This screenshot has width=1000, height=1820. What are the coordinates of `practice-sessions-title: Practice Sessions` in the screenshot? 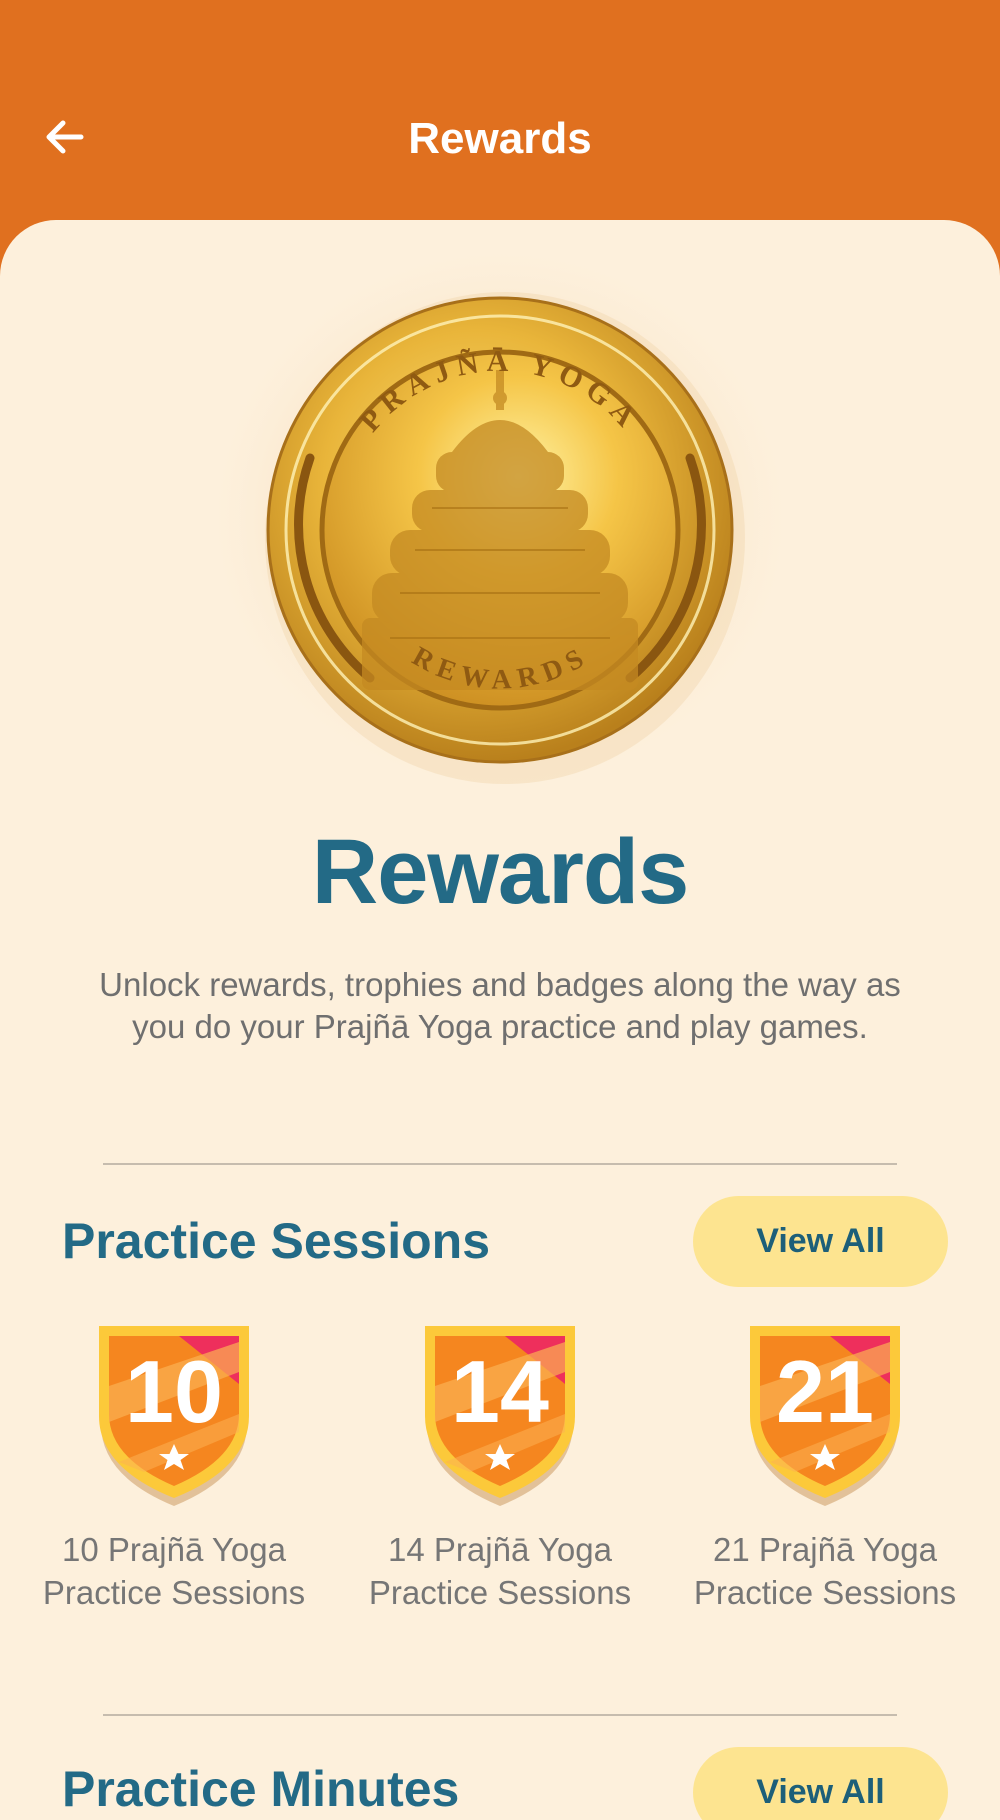 It's located at (276, 1241).